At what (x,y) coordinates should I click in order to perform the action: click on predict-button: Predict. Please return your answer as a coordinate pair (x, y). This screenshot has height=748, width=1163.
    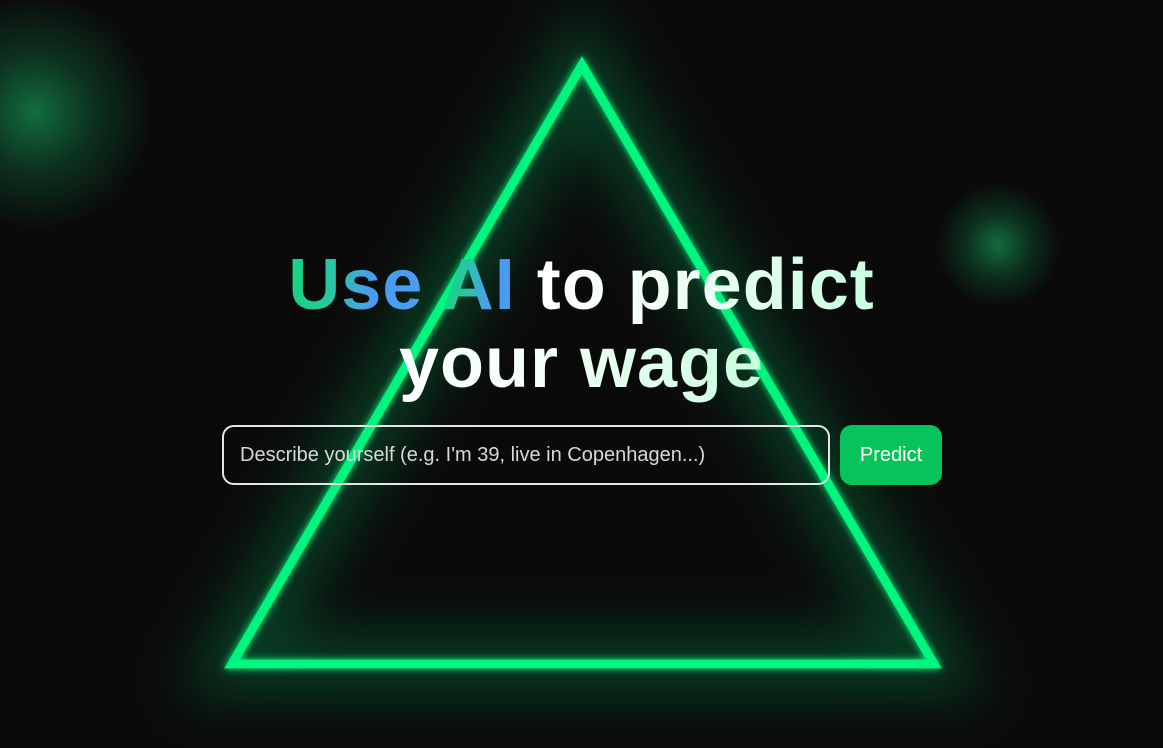
    Looking at the image, I should click on (891, 455).